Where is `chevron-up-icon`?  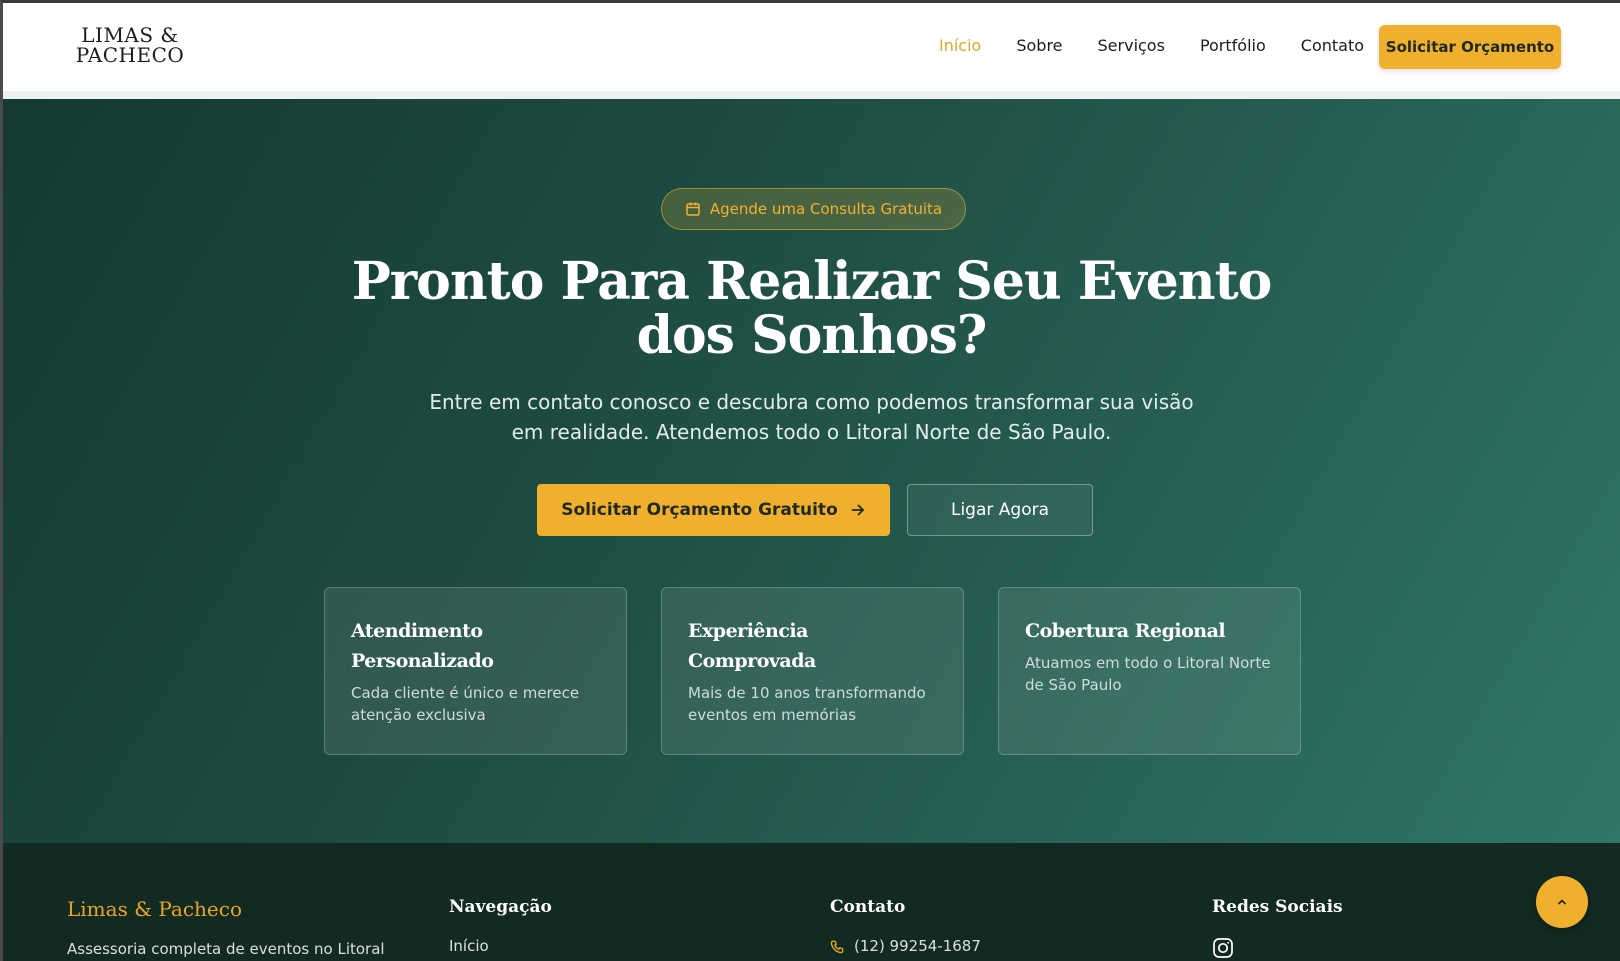 chevron-up-icon is located at coordinates (1562, 902).